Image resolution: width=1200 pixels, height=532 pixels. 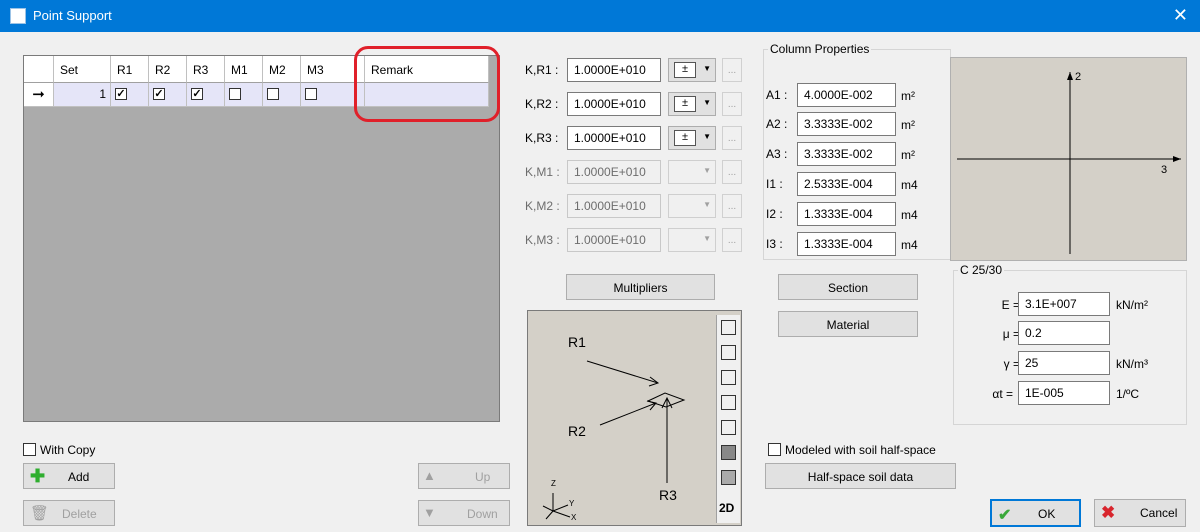 I want to click on property-label: A1 :, so click(x=777, y=95).